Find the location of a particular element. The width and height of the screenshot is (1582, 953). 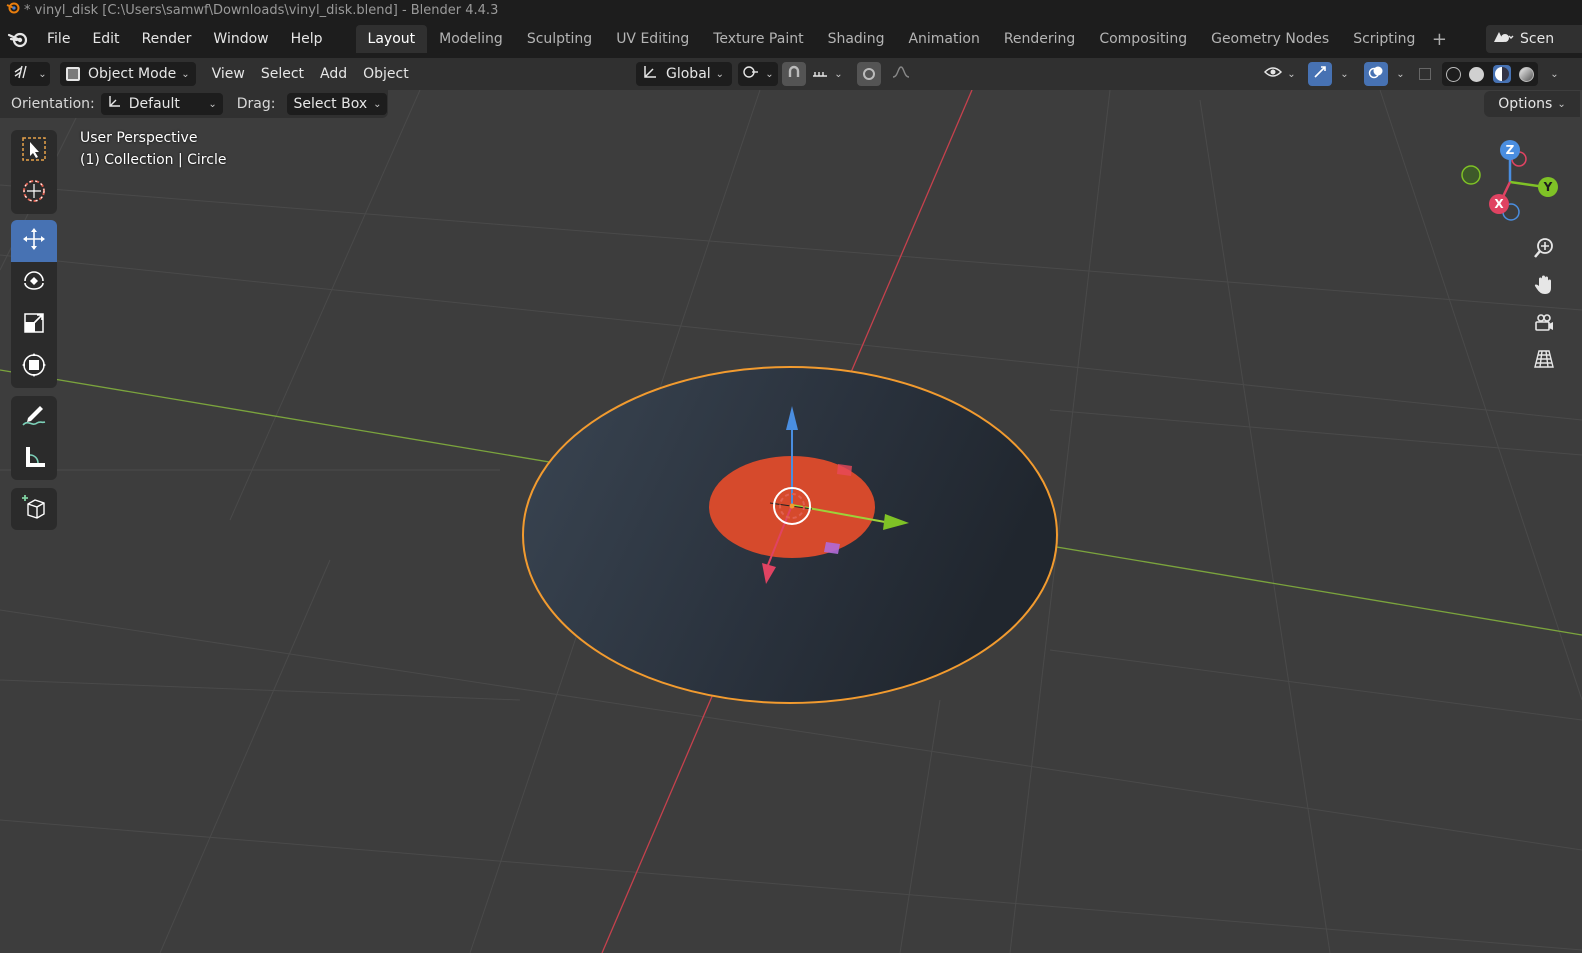

visibility-button: ⌄ is located at coordinates (1280, 74).